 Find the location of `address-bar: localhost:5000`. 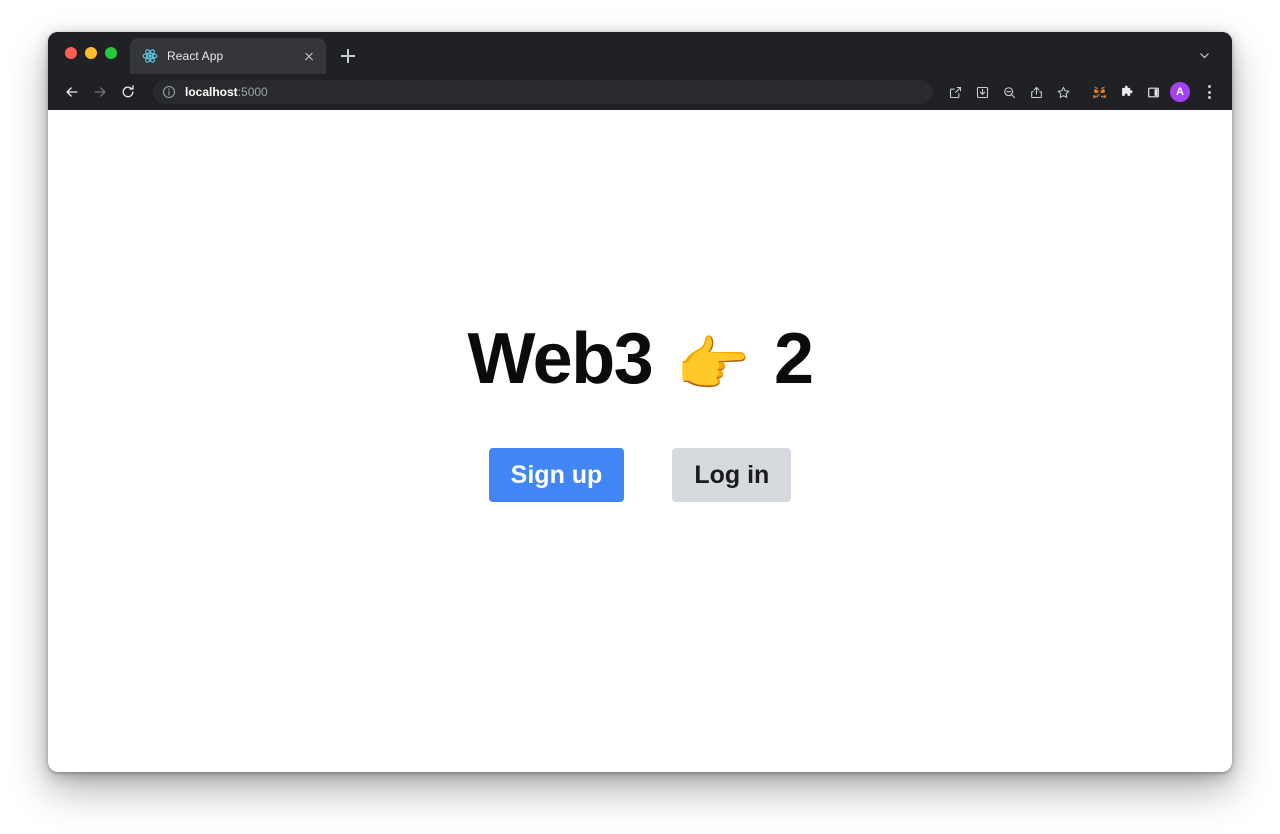

address-bar: localhost:5000 is located at coordinates (543, 92).